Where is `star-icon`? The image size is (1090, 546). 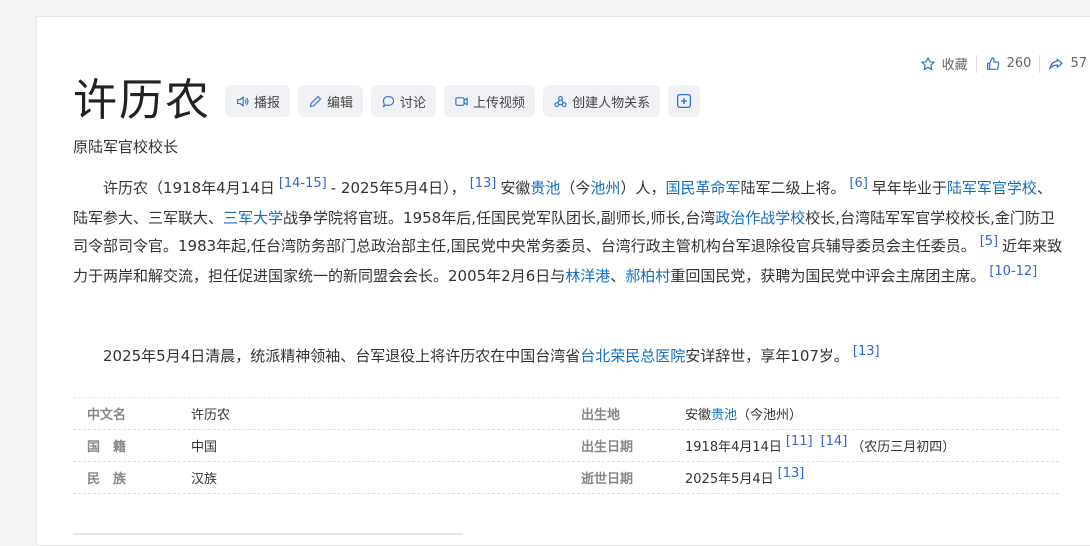 star-icon is located at coordinates (927, 63).